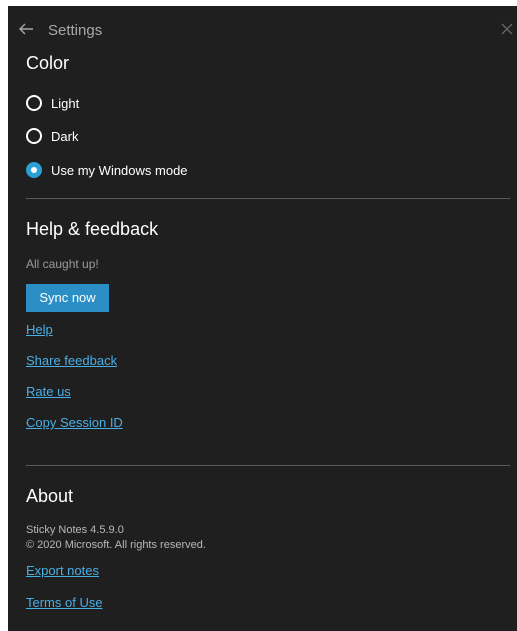  I want to click on page-title: Settings, so click(75, 30).